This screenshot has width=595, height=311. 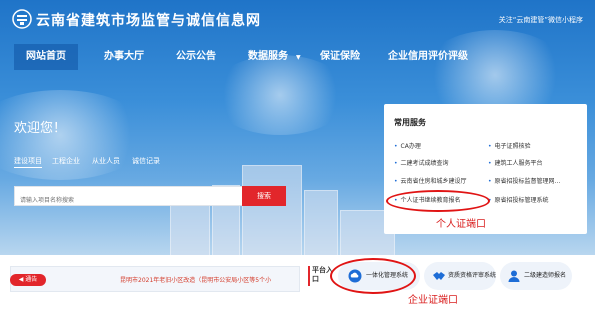 I want to click on top-bar: 云南省建筑市场监管与诚信信息网 关注“云南建管”微信小程序, so click(x=297, y=19).